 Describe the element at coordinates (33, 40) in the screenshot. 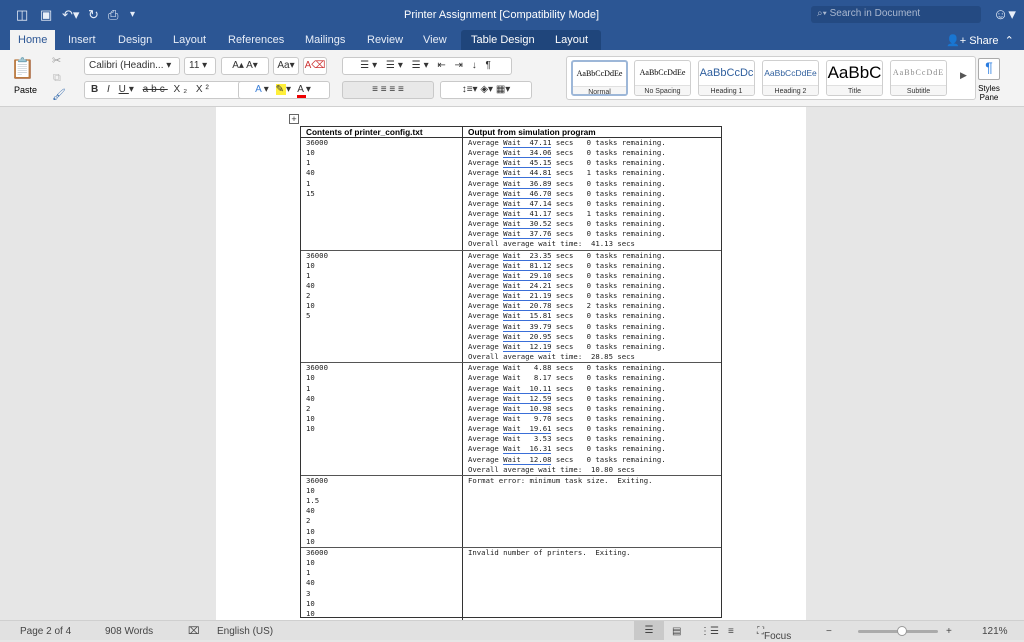

I see `tab-home: Home` at that location.